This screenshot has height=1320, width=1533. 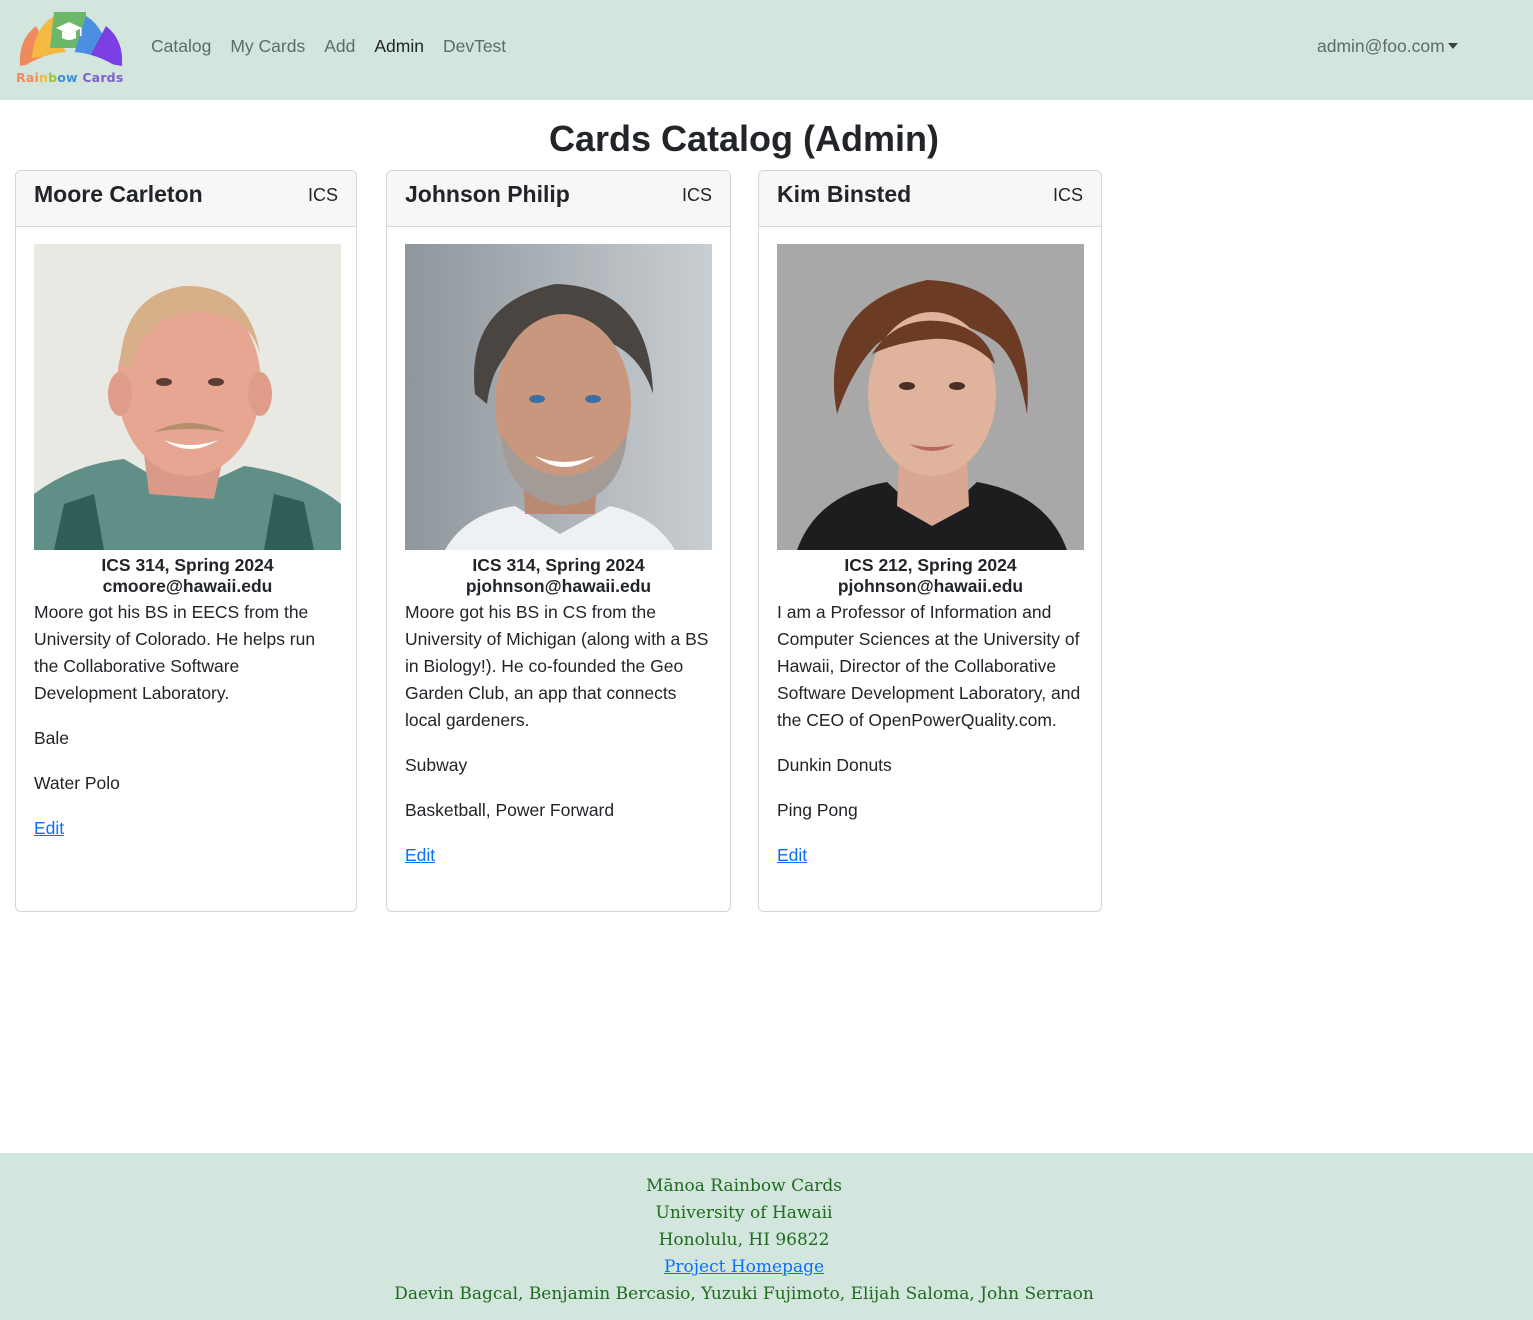 I want to click on footer-site-name: Mānoa Rainbow Cards, so click(x=744, y=1186).